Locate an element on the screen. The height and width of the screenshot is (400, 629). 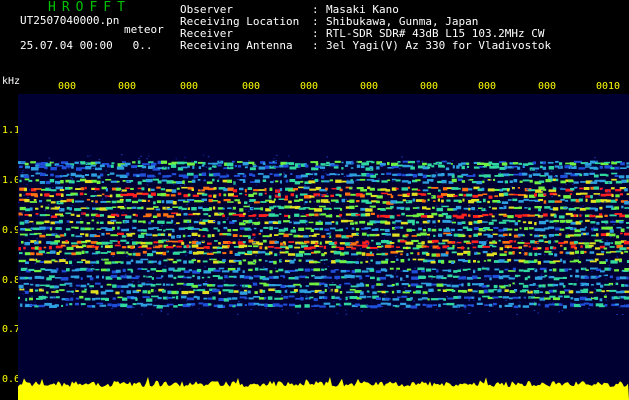
x-tick-label: 000 is located at coordinates (127, 86).